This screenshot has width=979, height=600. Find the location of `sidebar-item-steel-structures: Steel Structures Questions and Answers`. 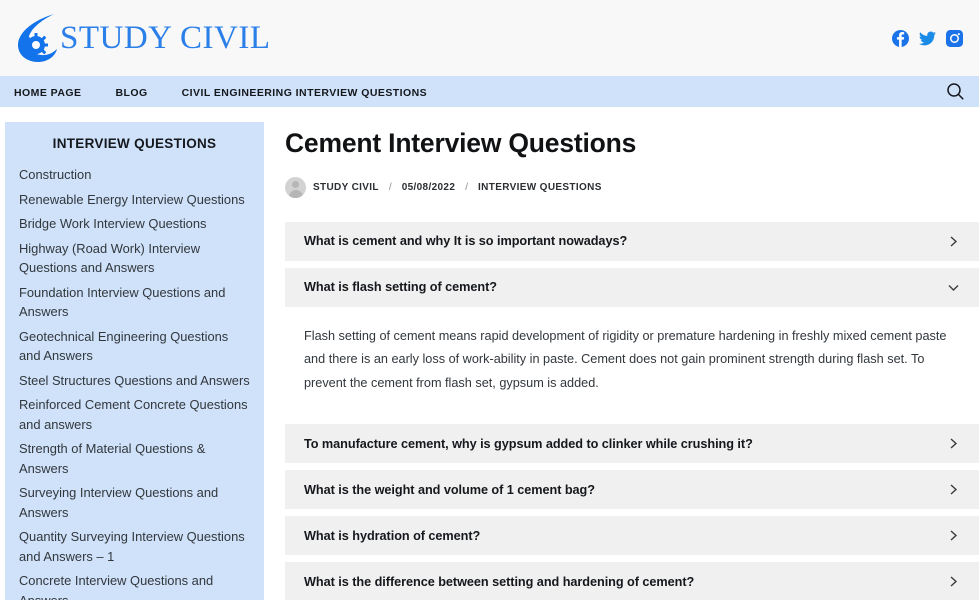

sidebar-item-steel-structures: Steel Structures Questions and Answers is located at coordinates (134, 381).